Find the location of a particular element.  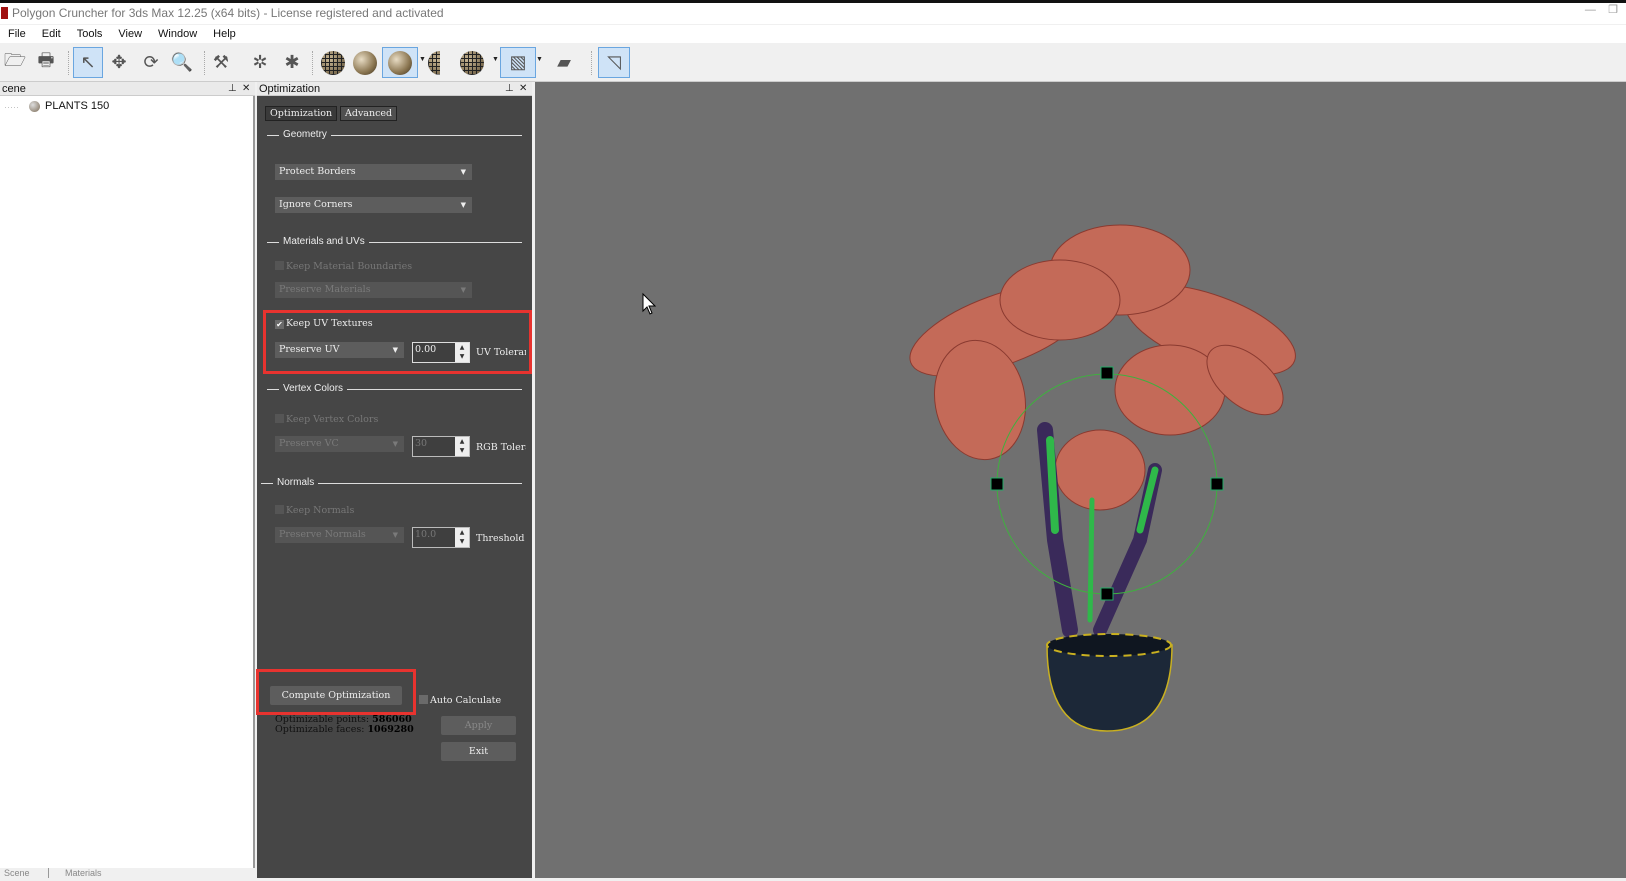

rotate-icon: ⟳ is located at coordinates (151, 62).